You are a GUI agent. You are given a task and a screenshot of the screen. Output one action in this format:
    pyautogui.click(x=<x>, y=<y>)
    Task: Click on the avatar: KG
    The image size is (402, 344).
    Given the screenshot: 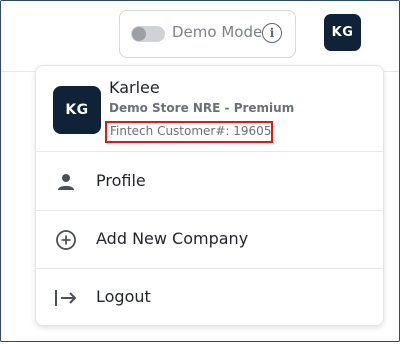 What is the action you would take?
    pyautogui.click(x=77, y=110)
    